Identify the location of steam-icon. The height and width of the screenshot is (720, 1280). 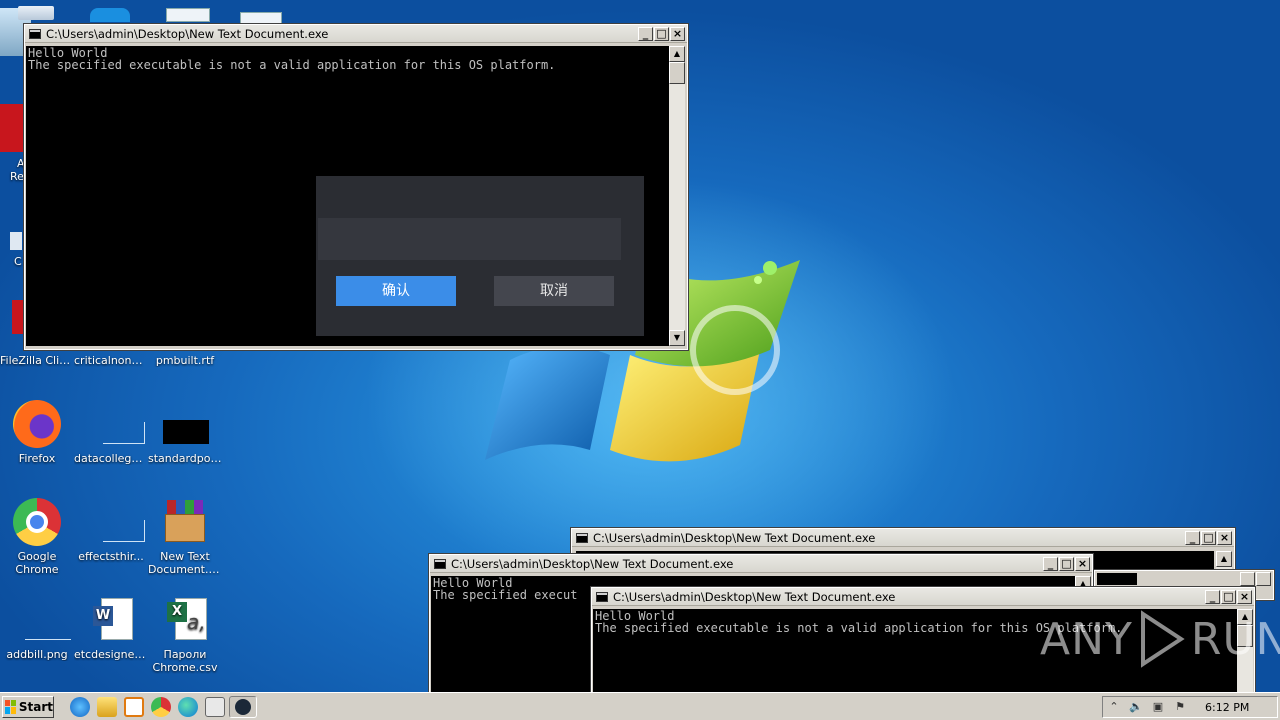
(243, 706).